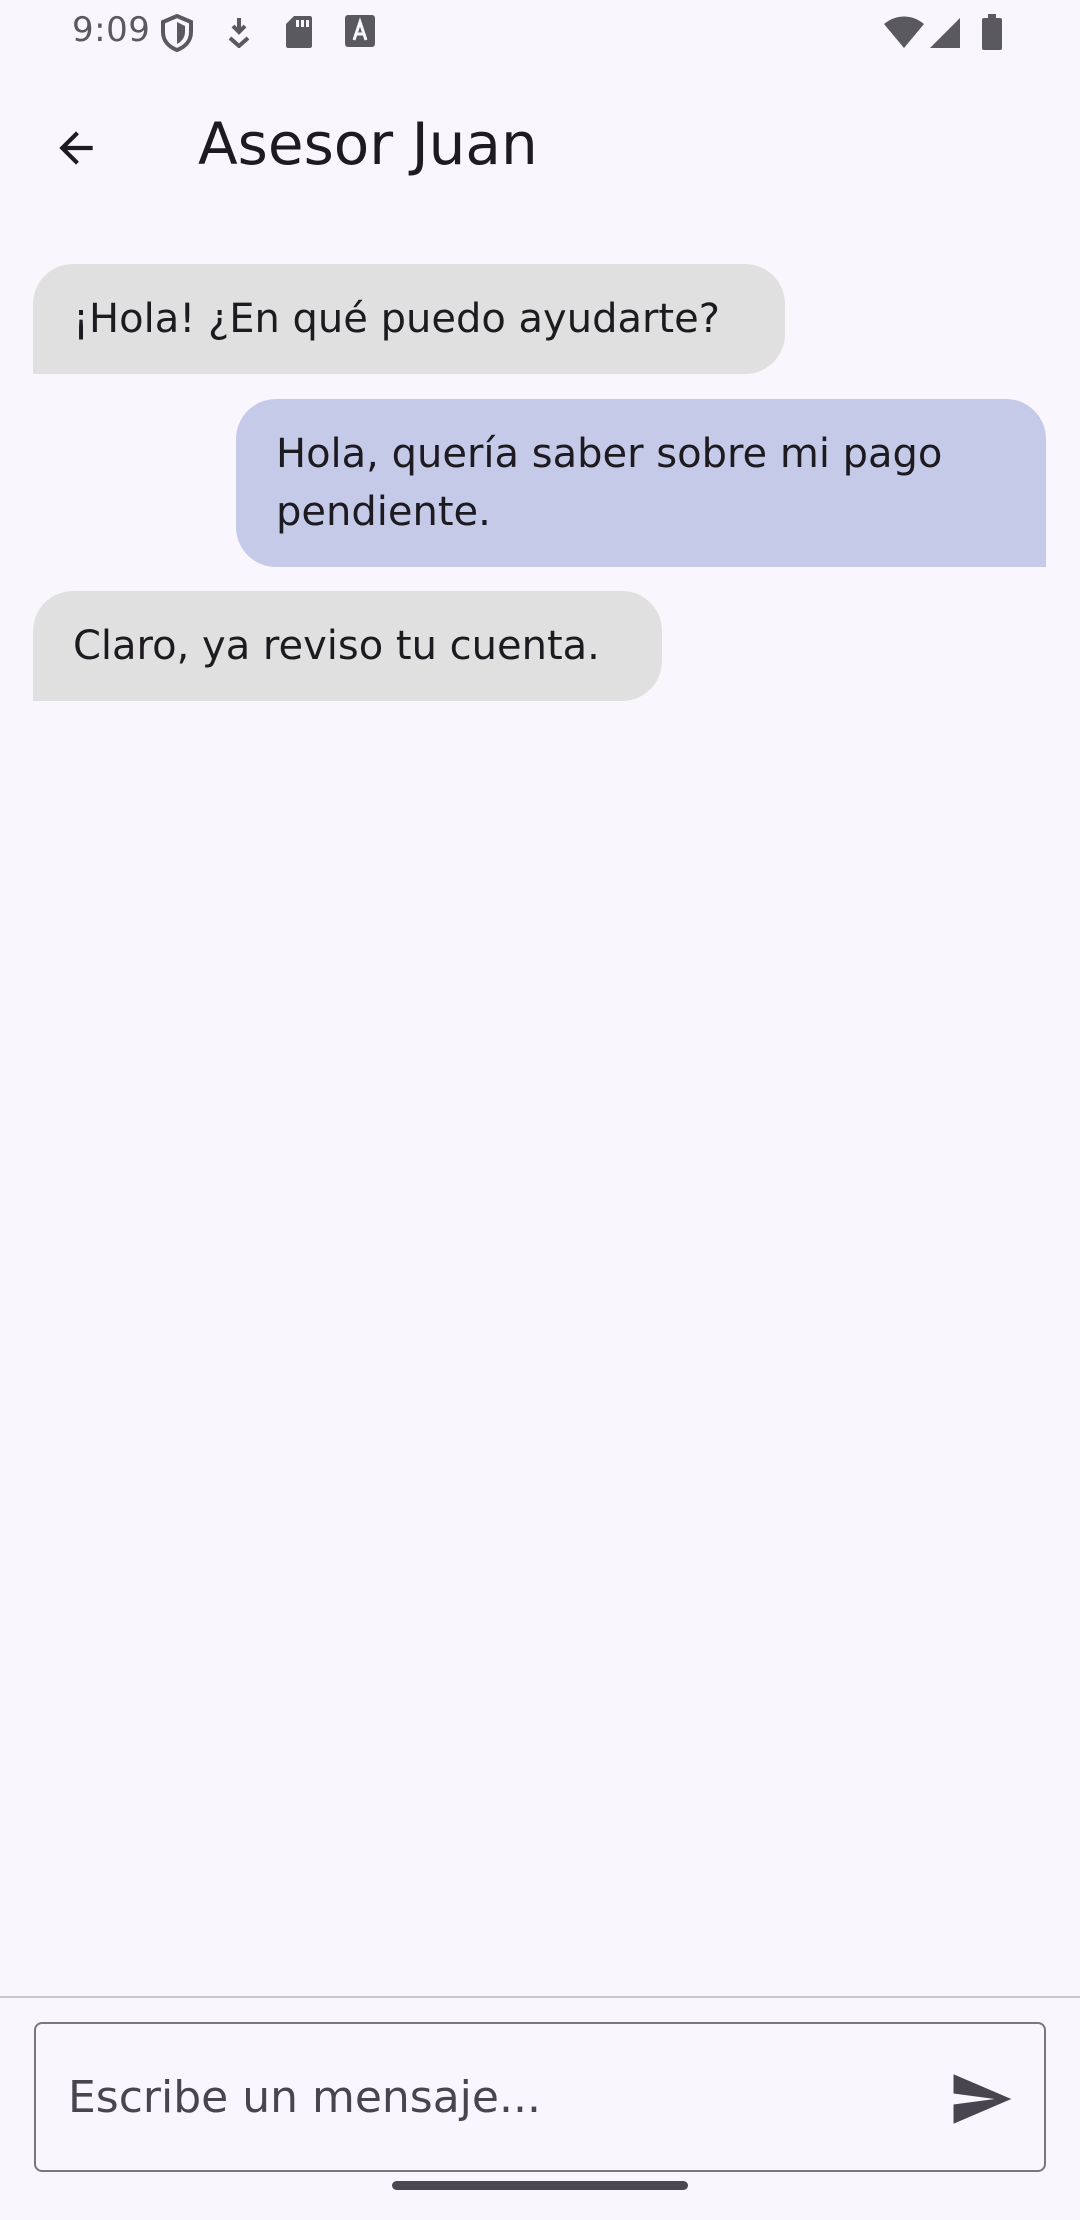  Describe the element at coordinates (396, 319) in the screenshot. I see `message-text: ¡Hola! ¿En qué puedo ayudarte?` at that location.